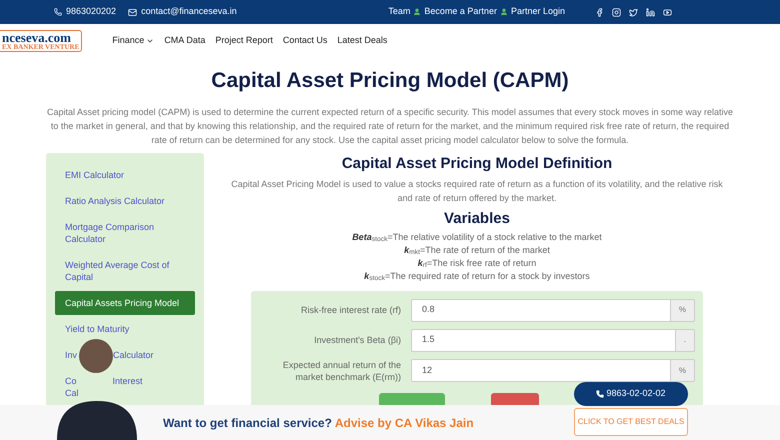  What do you see at coordinates (36, 37) in the screenshot?
I see `logo-name: nceseva.com` at bounding box center [36, 37].